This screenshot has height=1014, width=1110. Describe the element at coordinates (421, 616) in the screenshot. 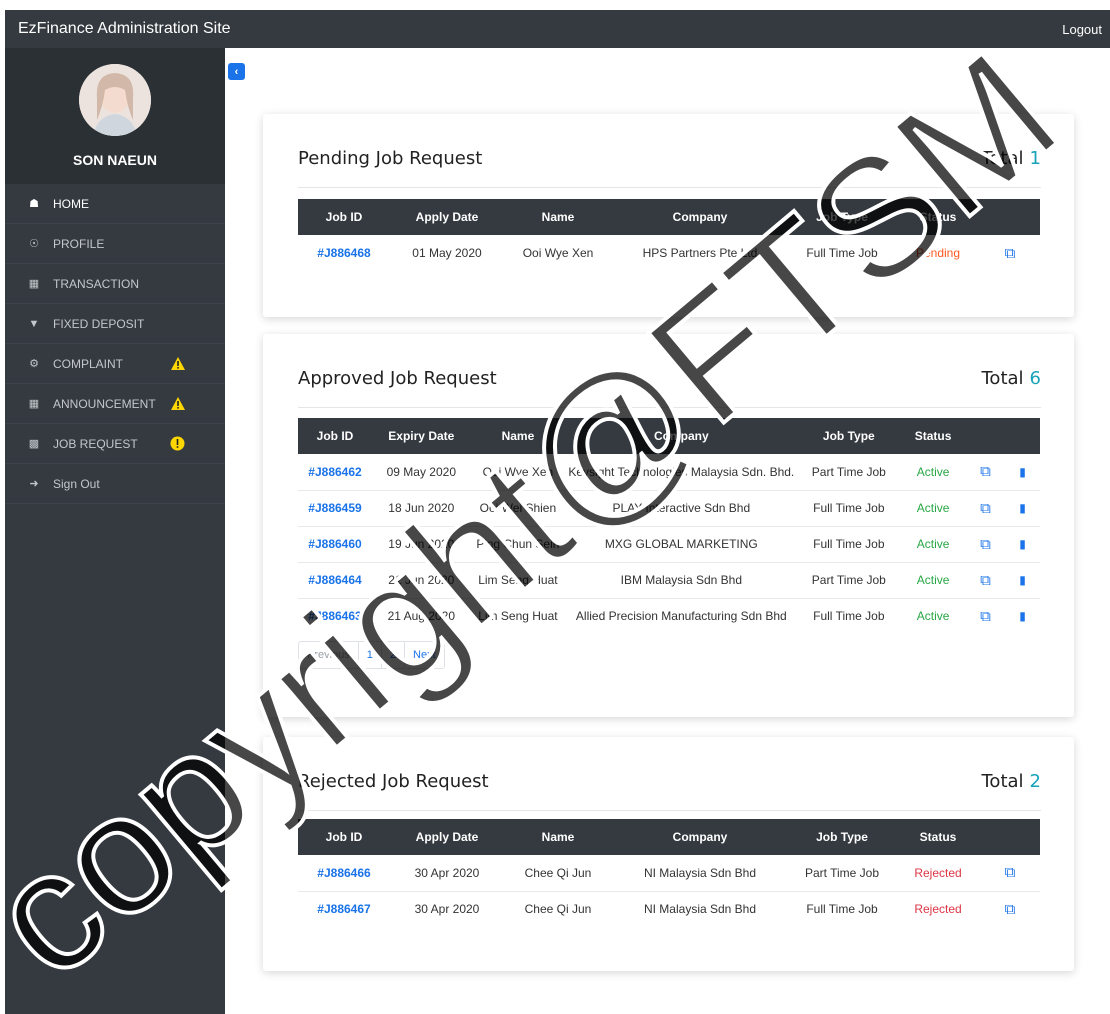

I see `expiry-date: 21 Aug 2020` at that location.